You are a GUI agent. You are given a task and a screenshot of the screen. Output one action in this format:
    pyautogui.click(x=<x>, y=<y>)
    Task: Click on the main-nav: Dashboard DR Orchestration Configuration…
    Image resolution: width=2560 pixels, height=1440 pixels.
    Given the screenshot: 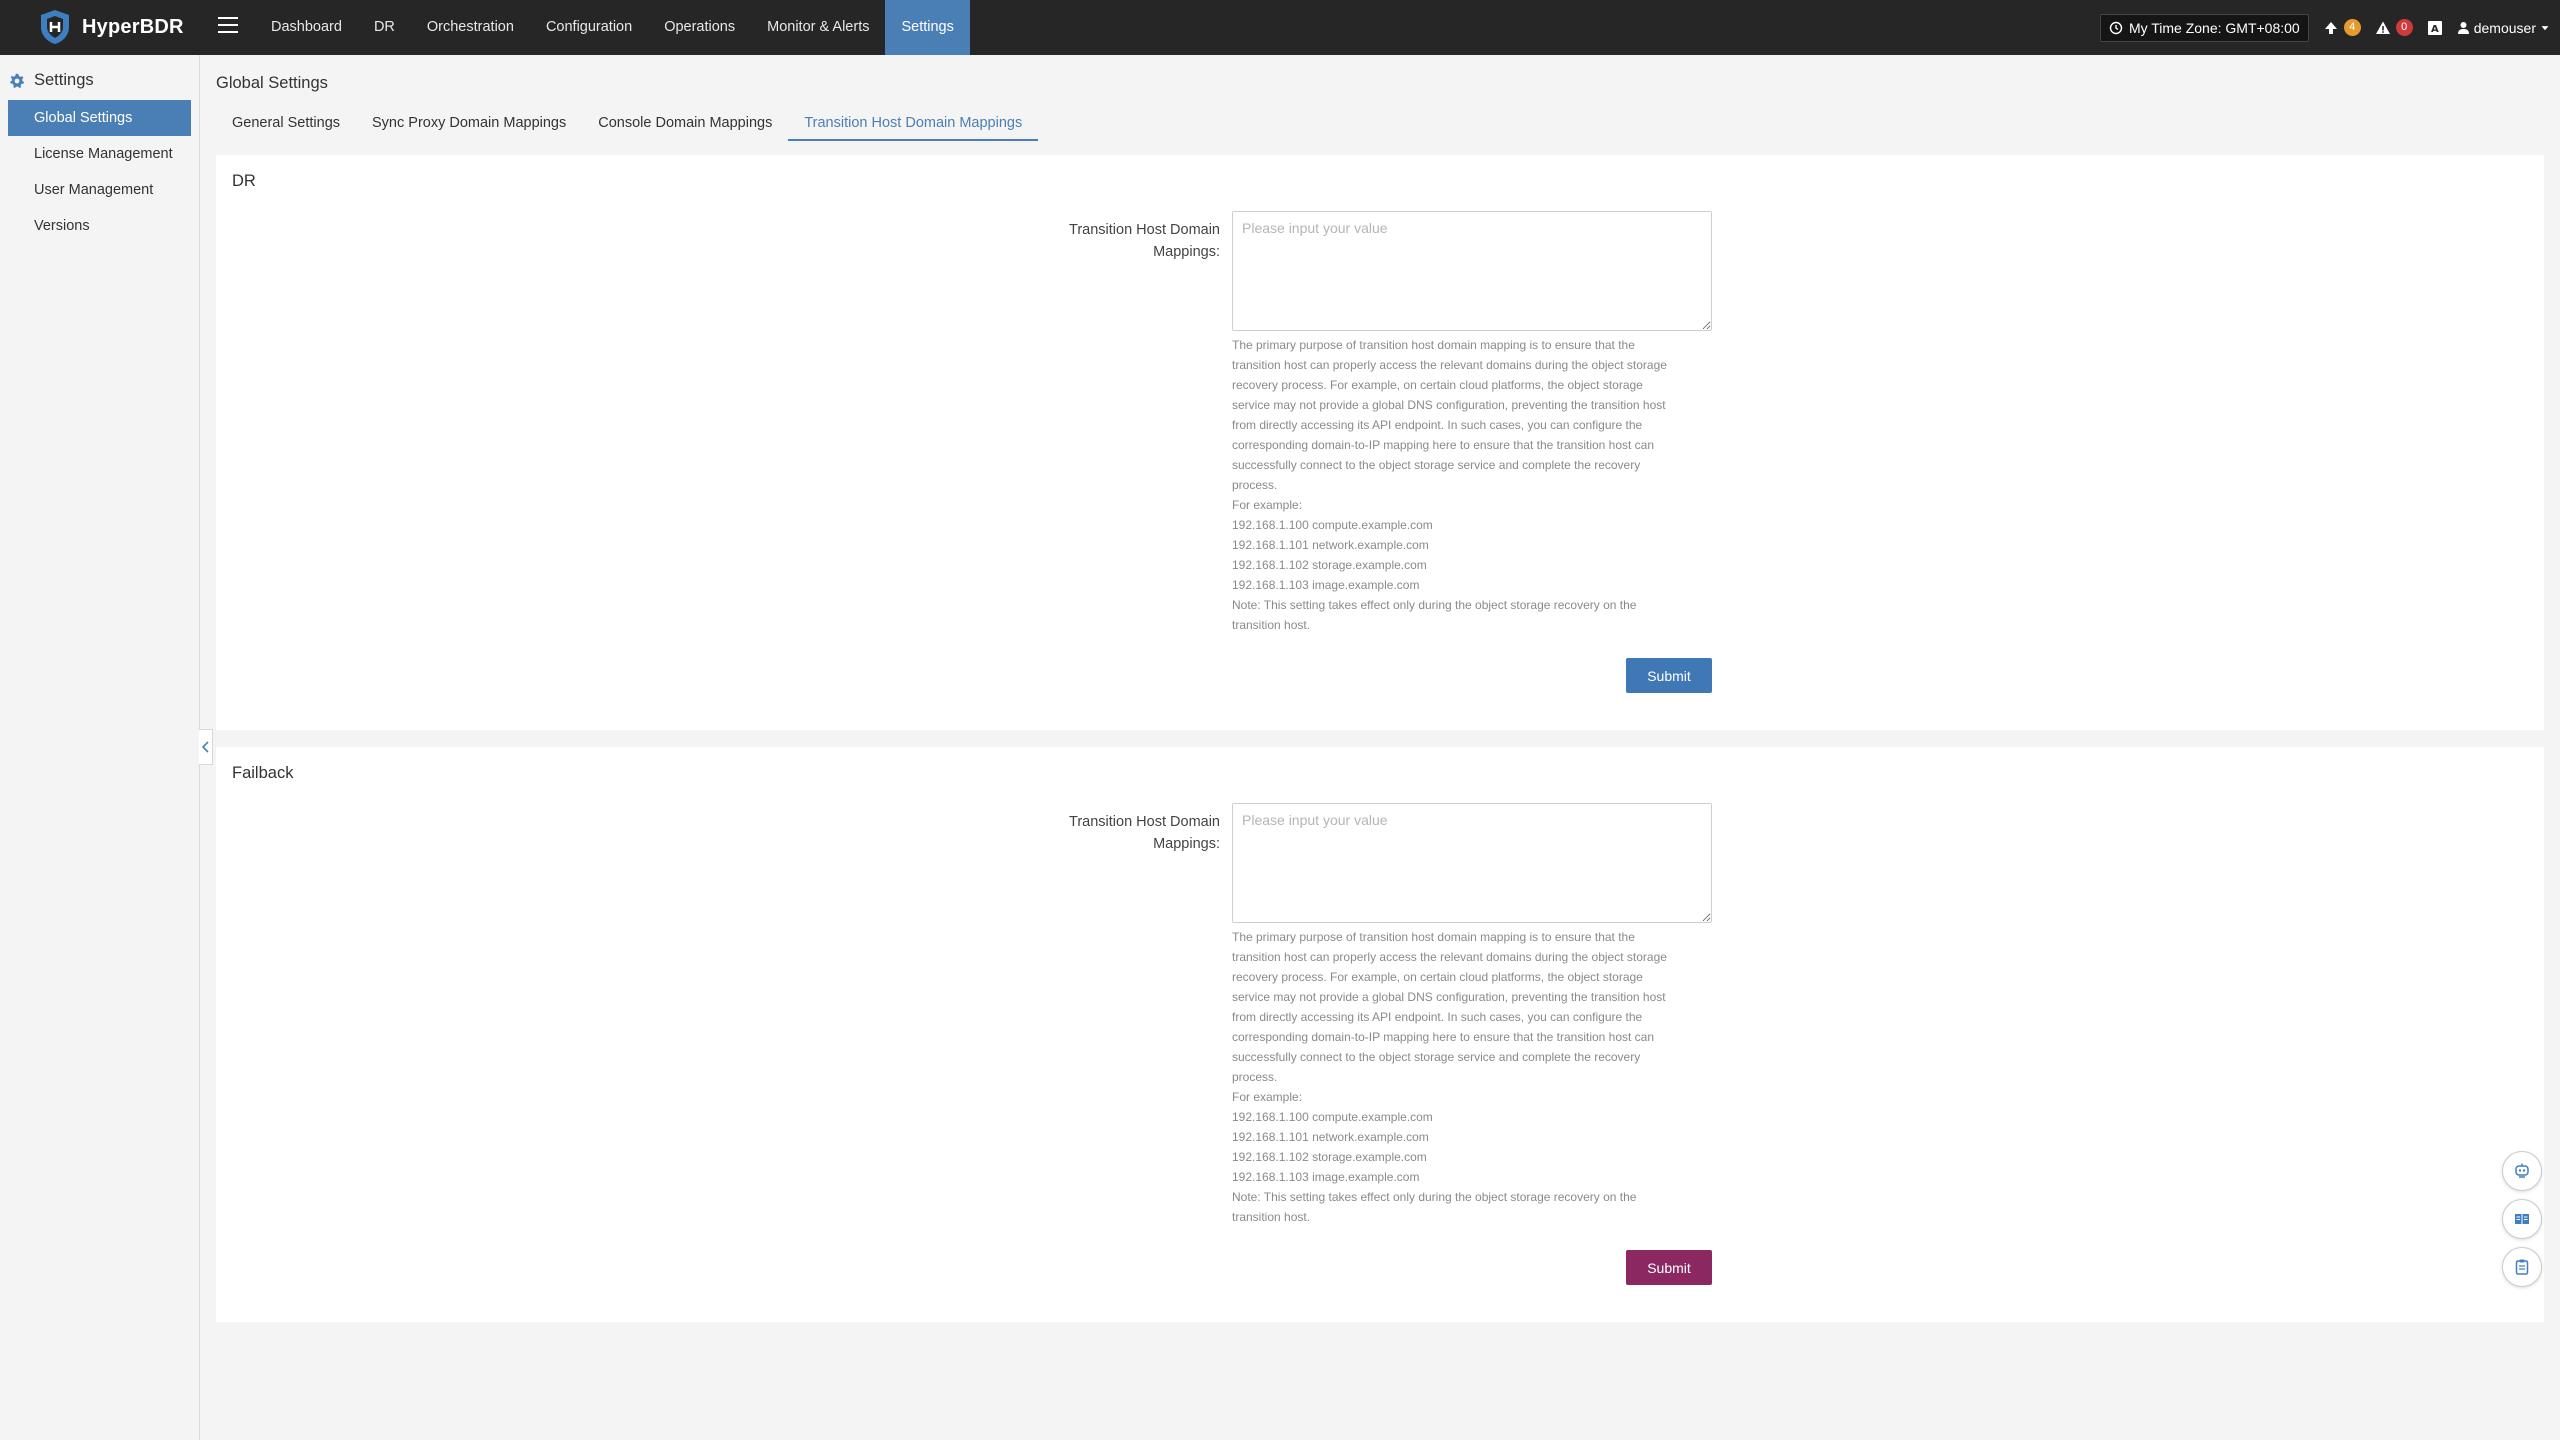 What is the action you would take?
    pyautogui.click(x=612, y=27)
    